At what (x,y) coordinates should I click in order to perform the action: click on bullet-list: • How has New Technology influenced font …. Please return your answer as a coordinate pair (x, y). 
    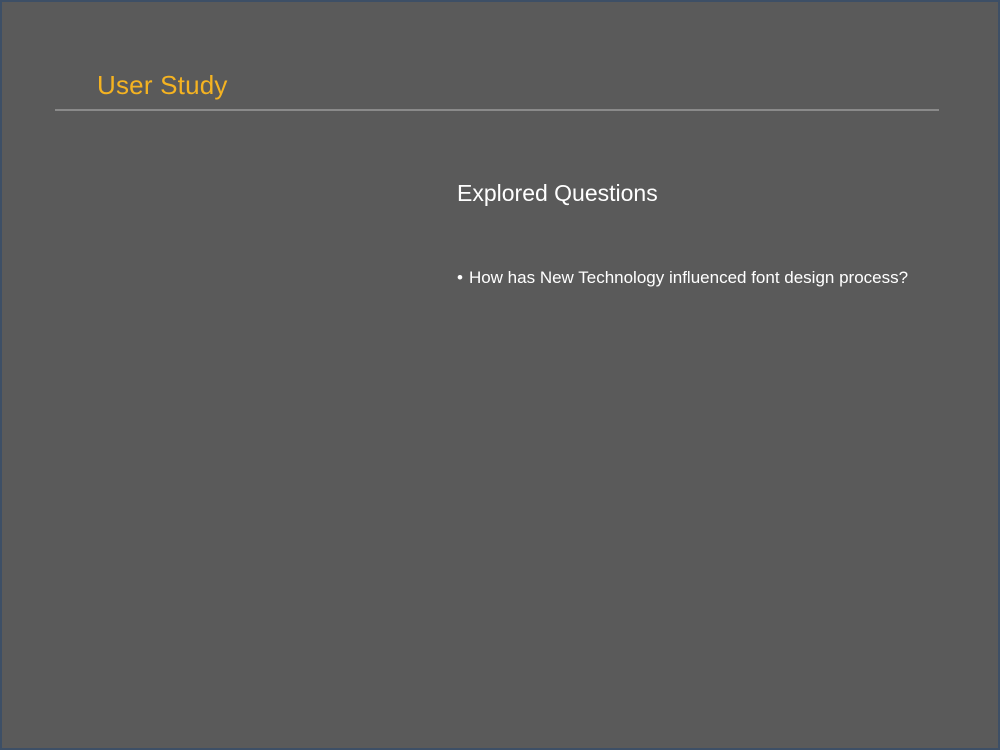
    Looking at the image, I should click on (682, 278).